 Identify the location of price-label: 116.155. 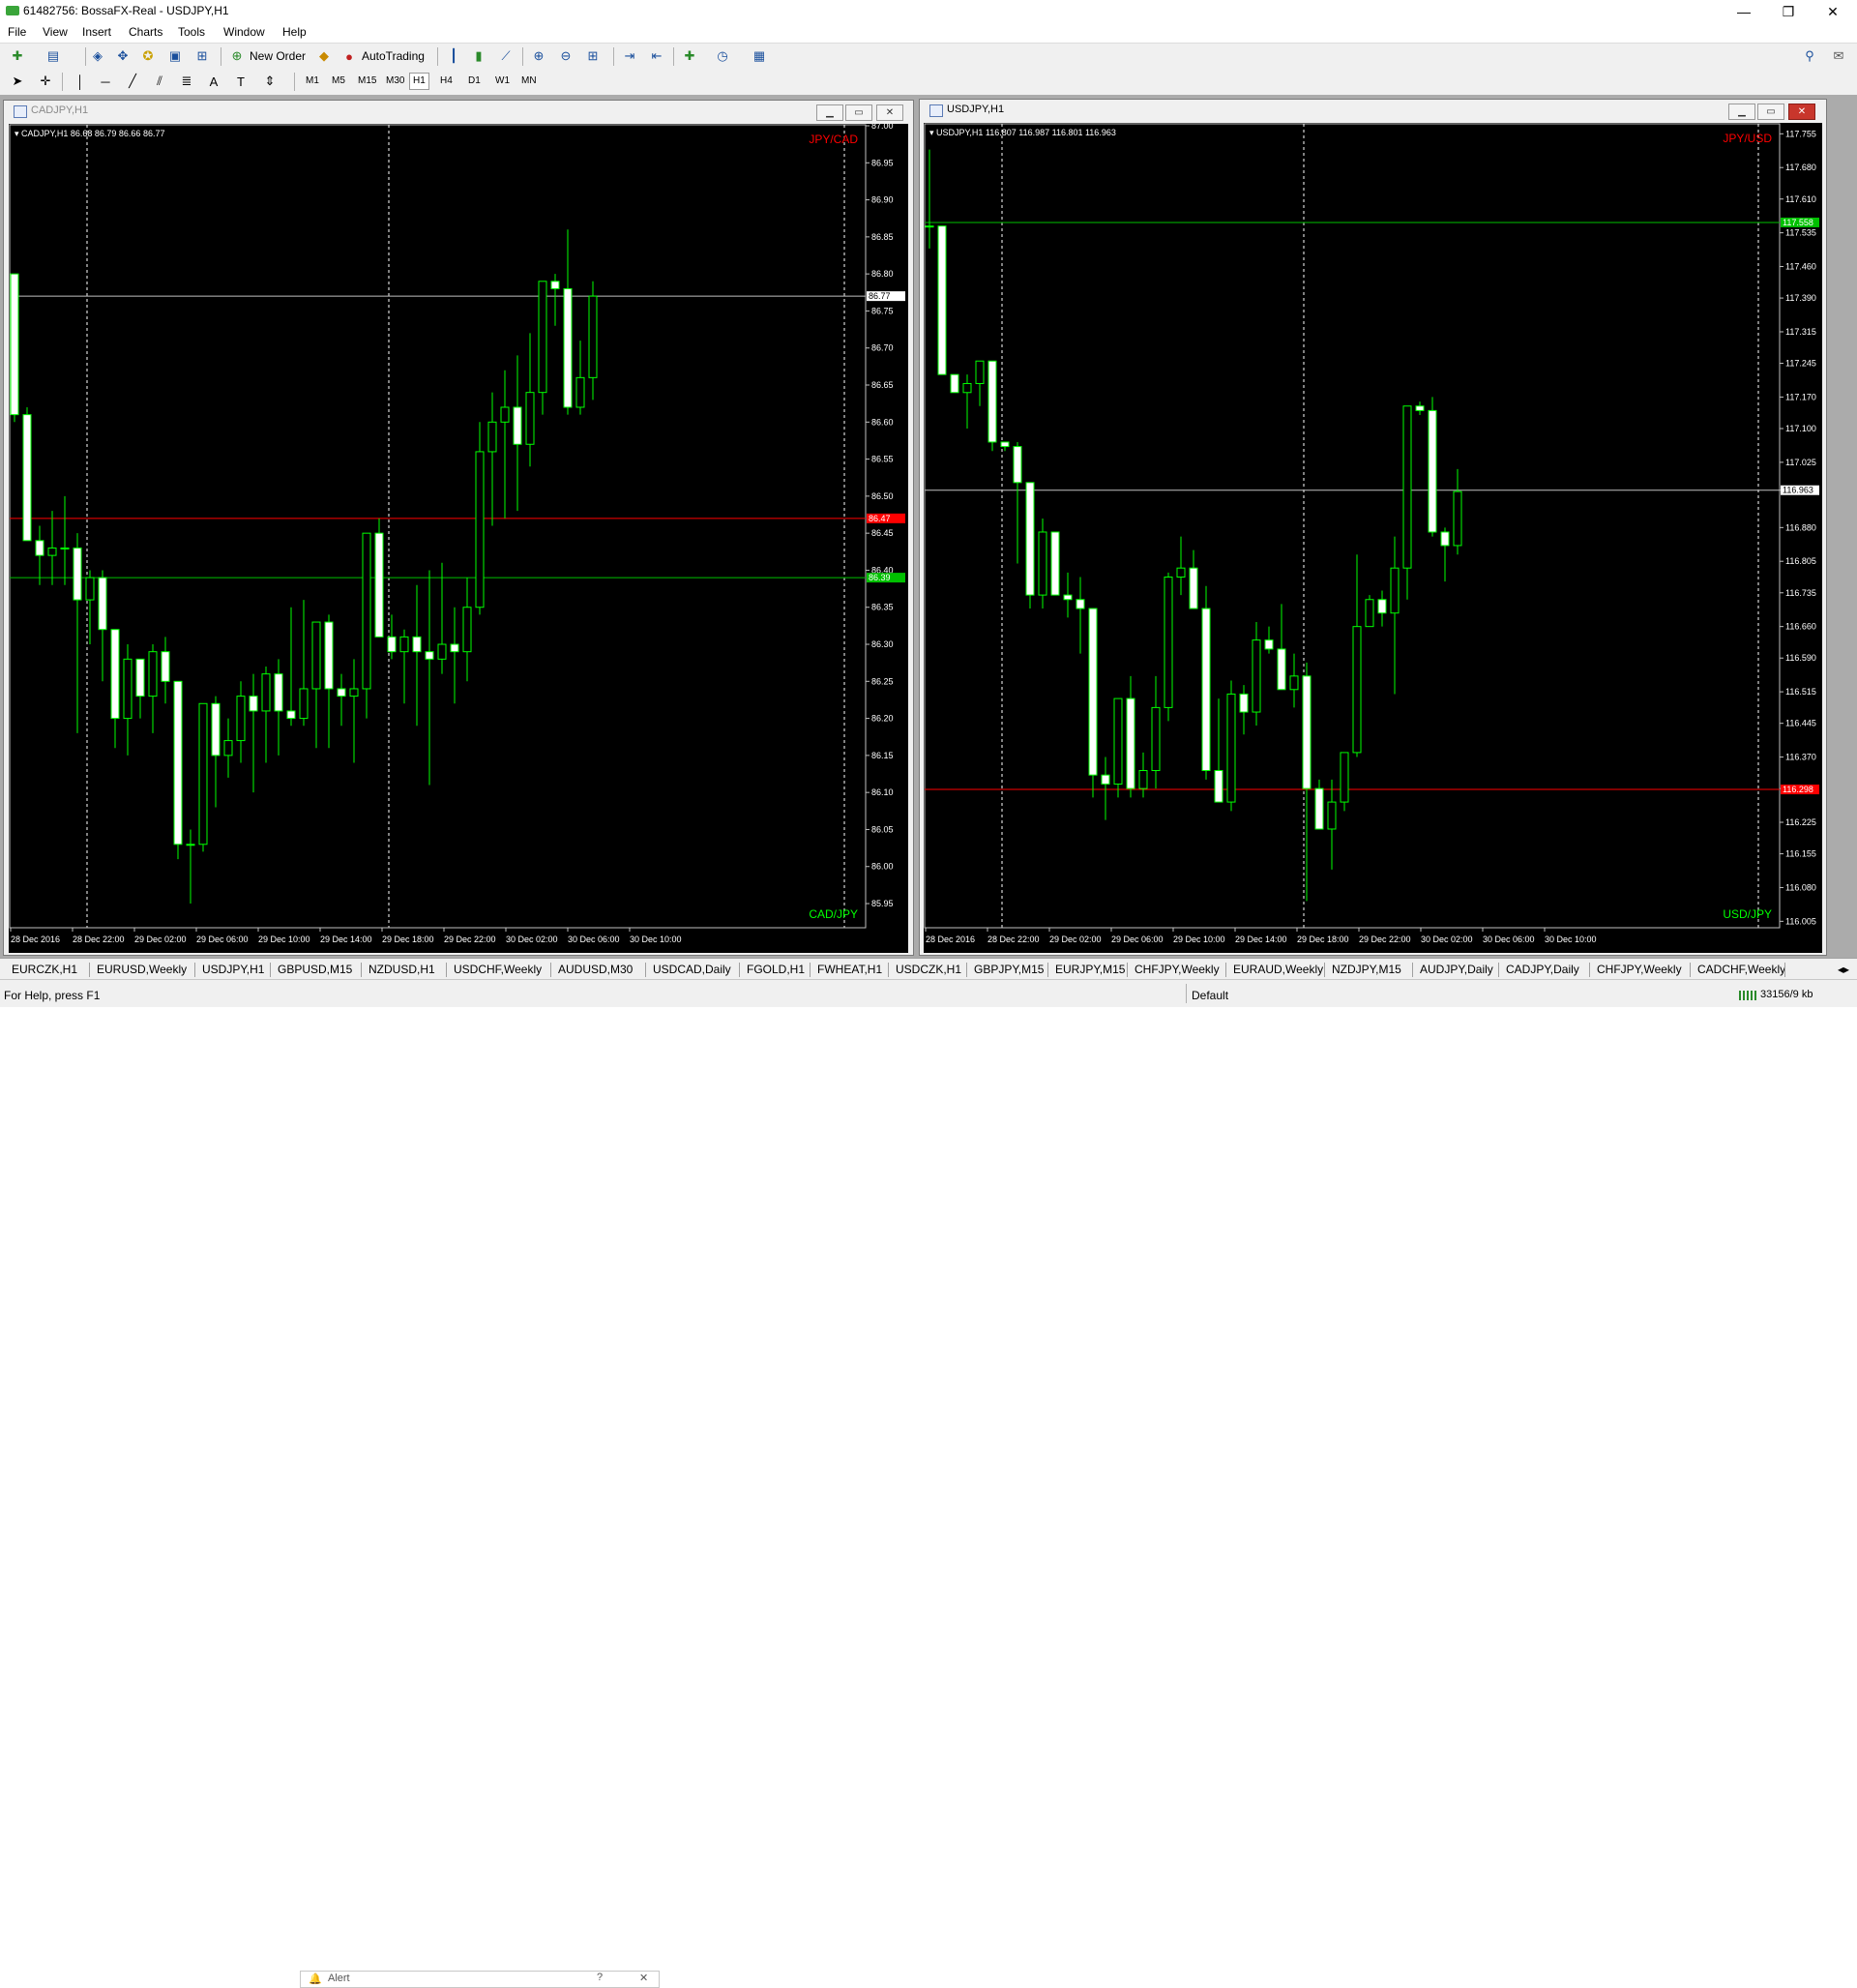
(1800, 854).